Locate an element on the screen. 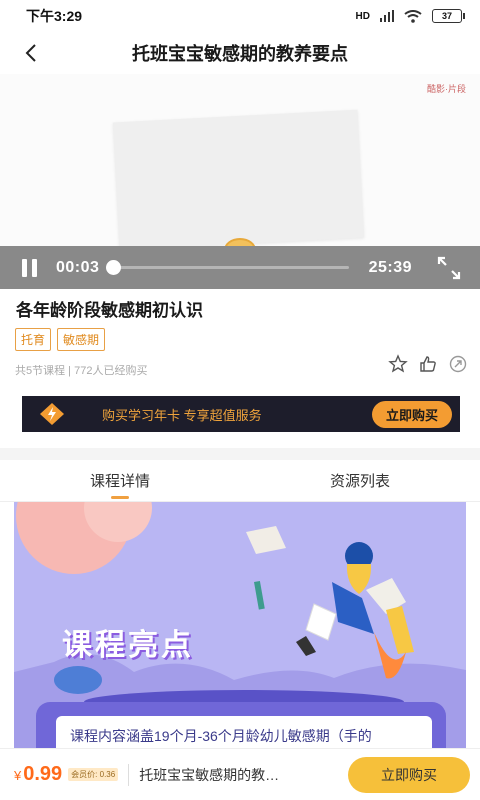 Image resolution: width=480 pixels, height=800 pixels. poster-description: 课程内容涵盖19个月-36个月龄幼儿敏感期（手的 is located at coordinates (244, 732).